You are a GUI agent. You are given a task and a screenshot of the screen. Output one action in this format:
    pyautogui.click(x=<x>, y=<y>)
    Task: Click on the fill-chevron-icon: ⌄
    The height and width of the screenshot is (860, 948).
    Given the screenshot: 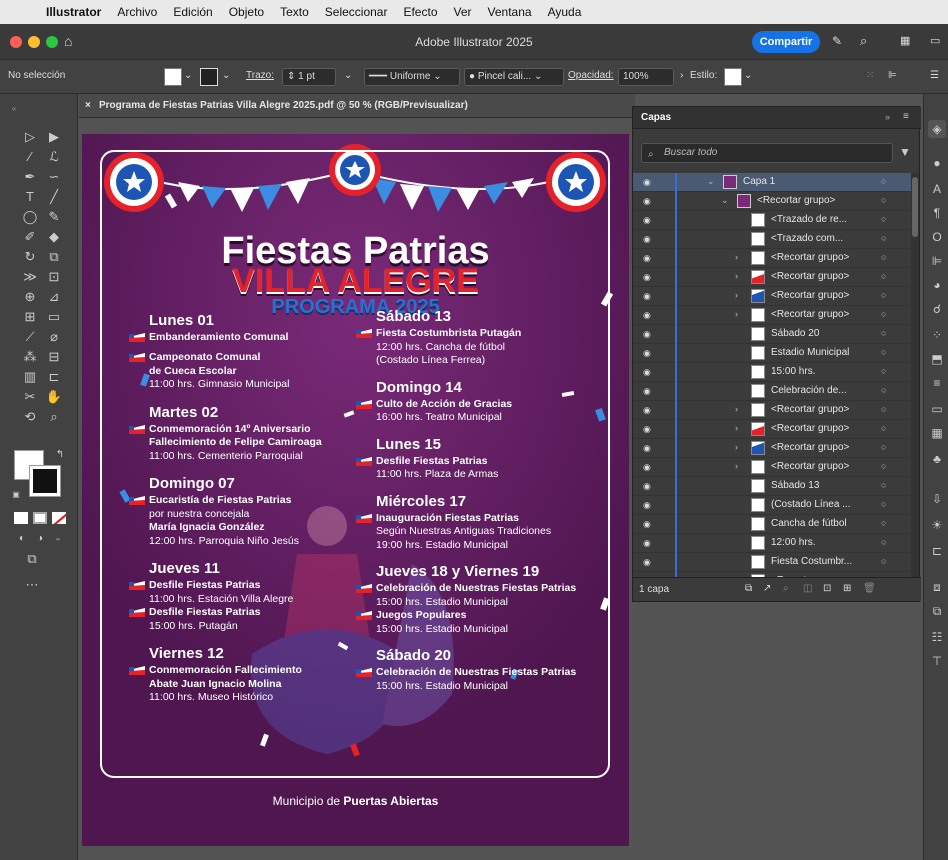 What is the action you would take?
    pyautogui.click(x=188, y=75)
    